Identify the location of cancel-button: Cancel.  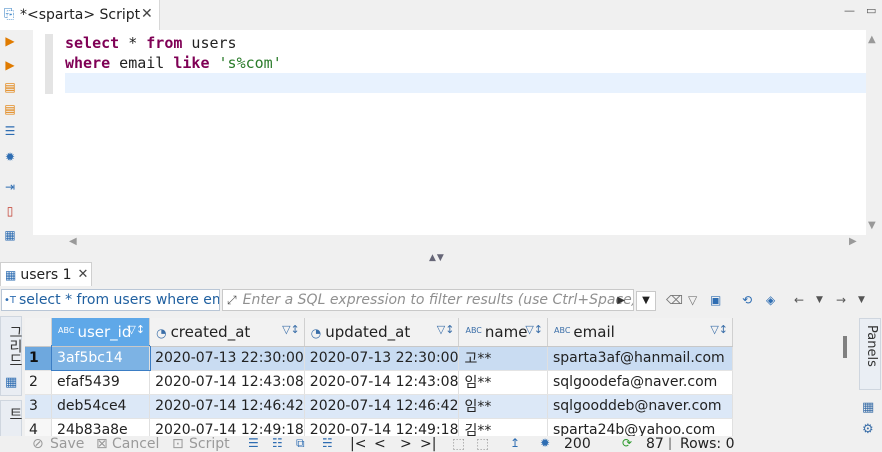
(135, 444).